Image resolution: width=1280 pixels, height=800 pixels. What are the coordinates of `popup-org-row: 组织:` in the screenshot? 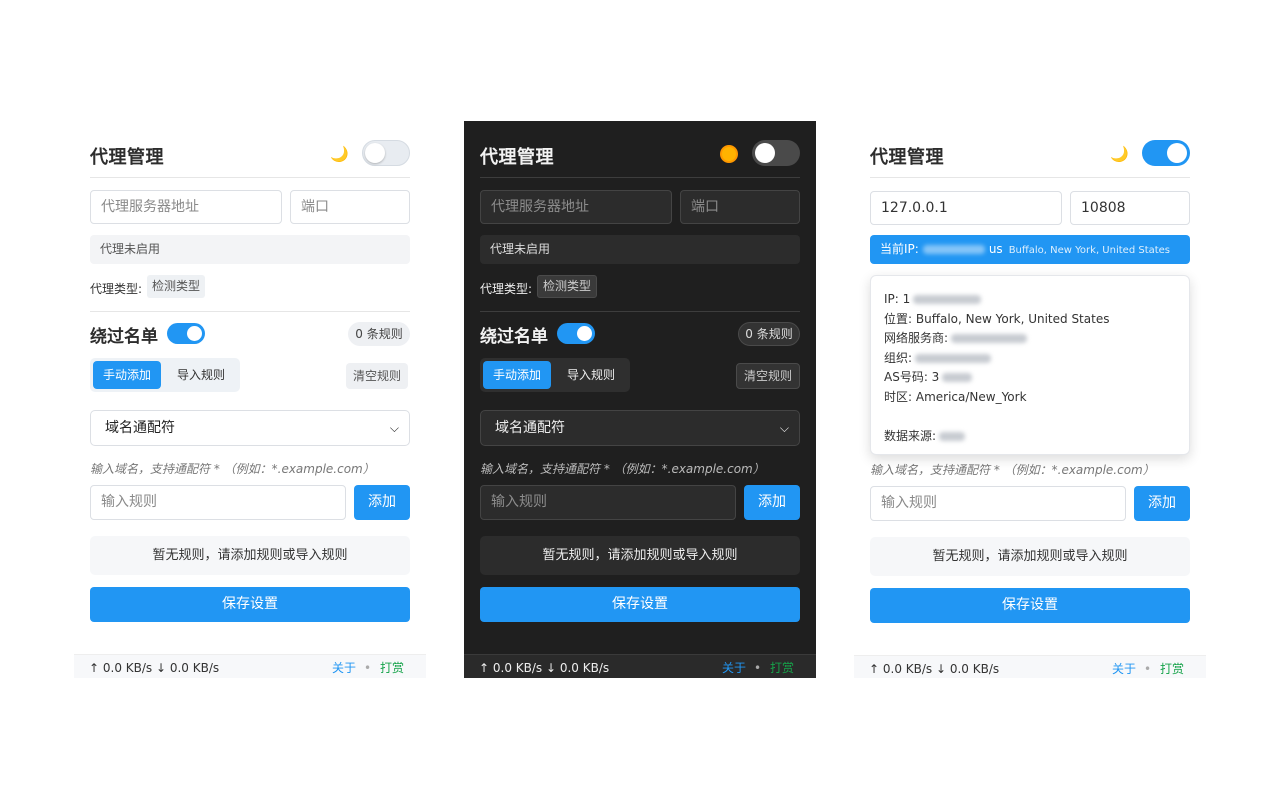 It's located at (1030, 359).